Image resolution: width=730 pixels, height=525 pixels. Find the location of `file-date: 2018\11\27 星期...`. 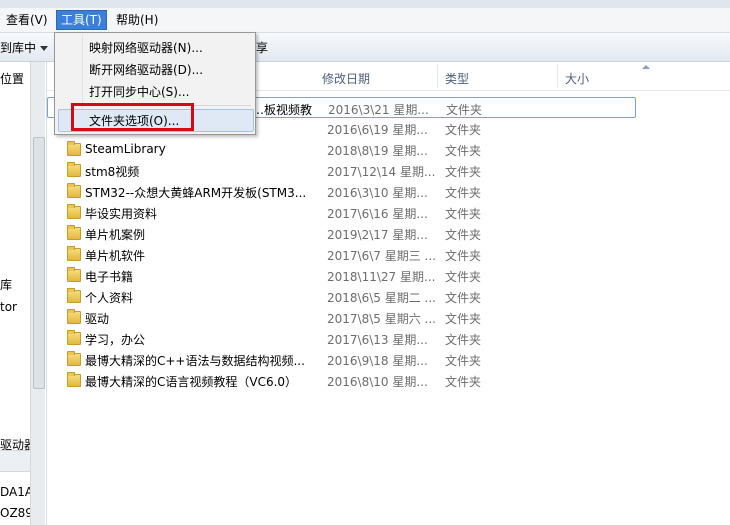

file-date: 2018\11\27 星期... is located at coordinates (381, 277).